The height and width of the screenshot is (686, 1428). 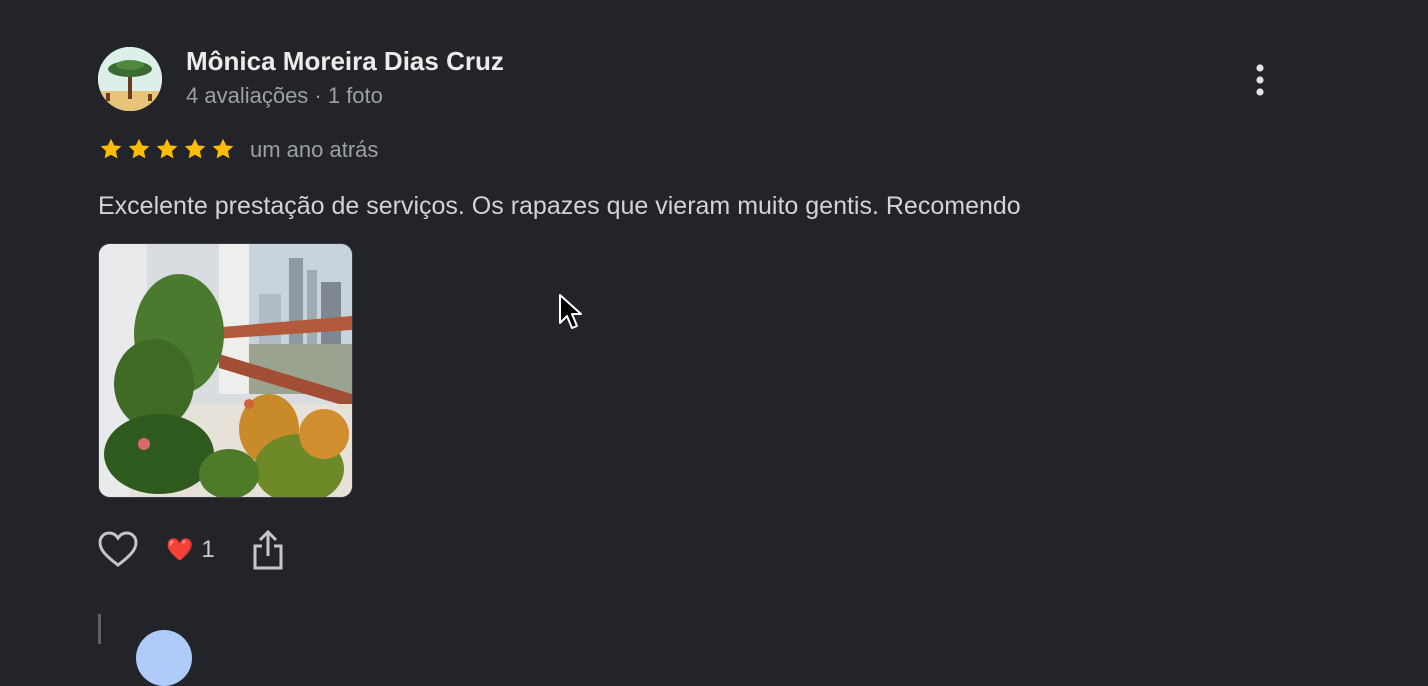 What do you see at coordinates (208, 549) in the screenshot?
I see `reaction-count: 1` at bounding box center [208, 549].